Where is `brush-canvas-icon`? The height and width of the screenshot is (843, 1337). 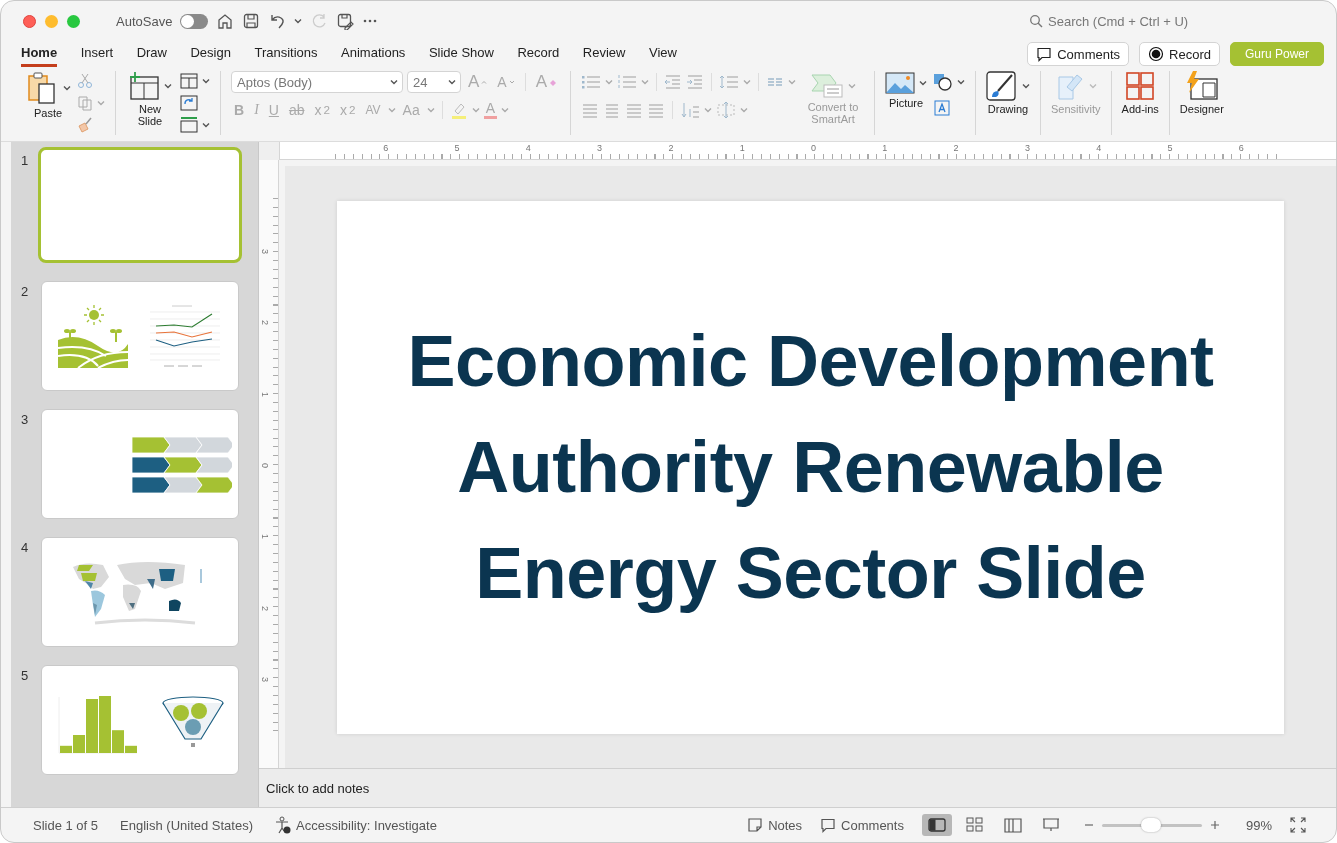 brush-canvas-icon is located at coordinates (1002, 86).